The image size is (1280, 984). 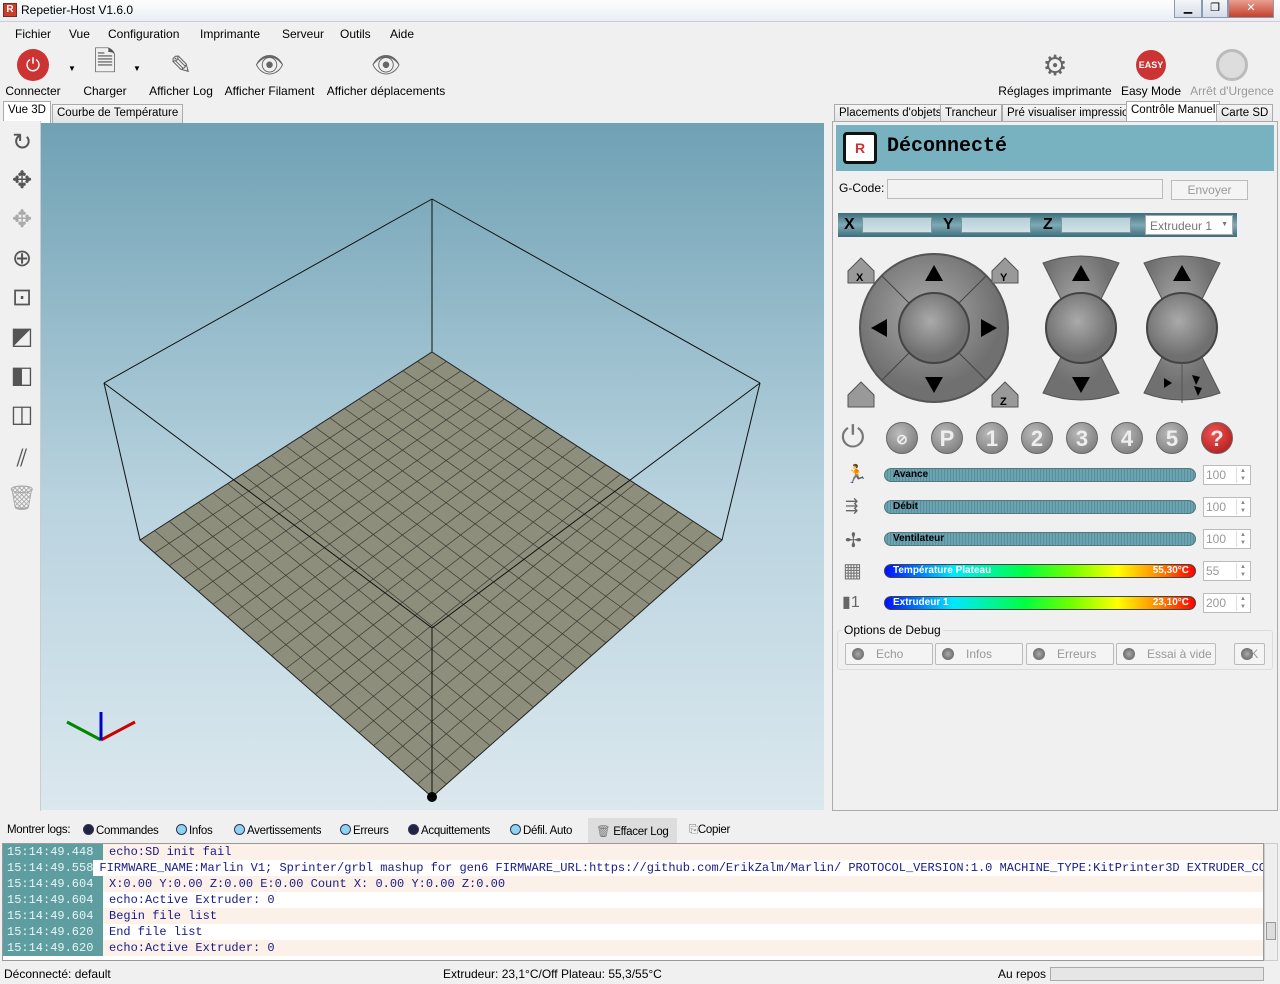 I want to click on connect-dropdown-arrow: ▼, so click(x=72, y=68).